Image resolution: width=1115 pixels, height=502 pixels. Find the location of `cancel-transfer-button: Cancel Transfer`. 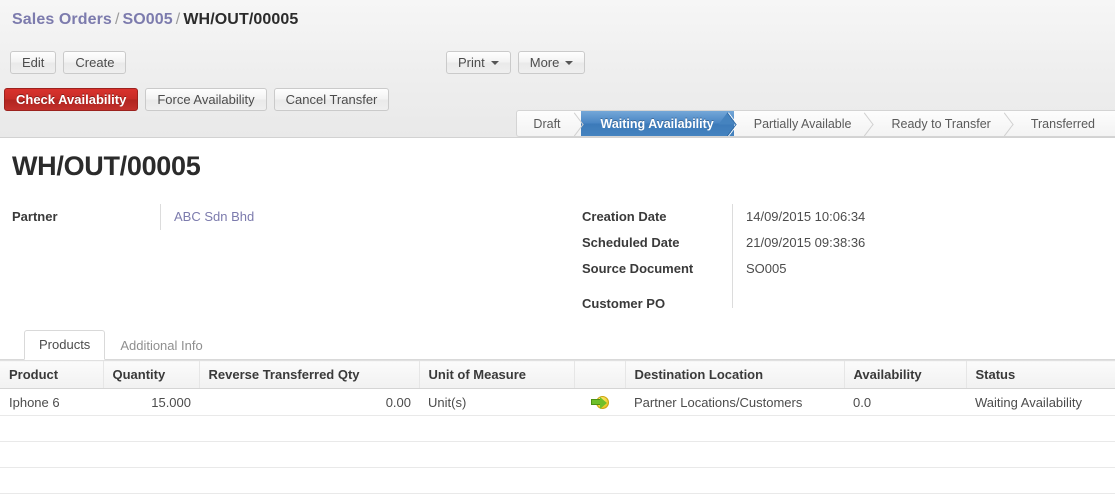

cancel-transfer-button: Cancel Transfer is located at coordinates (331, 99).